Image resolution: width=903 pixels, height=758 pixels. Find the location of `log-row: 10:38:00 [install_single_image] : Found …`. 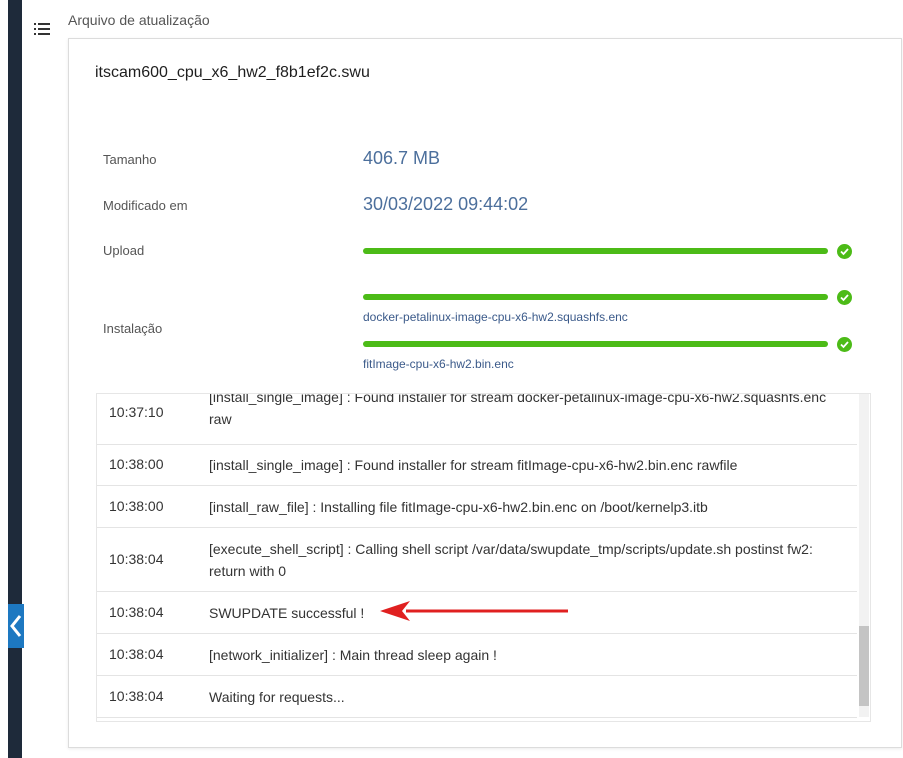

log-row: 10:38:00 [install_single_image] : Found … is located at coordinates (477, 465).